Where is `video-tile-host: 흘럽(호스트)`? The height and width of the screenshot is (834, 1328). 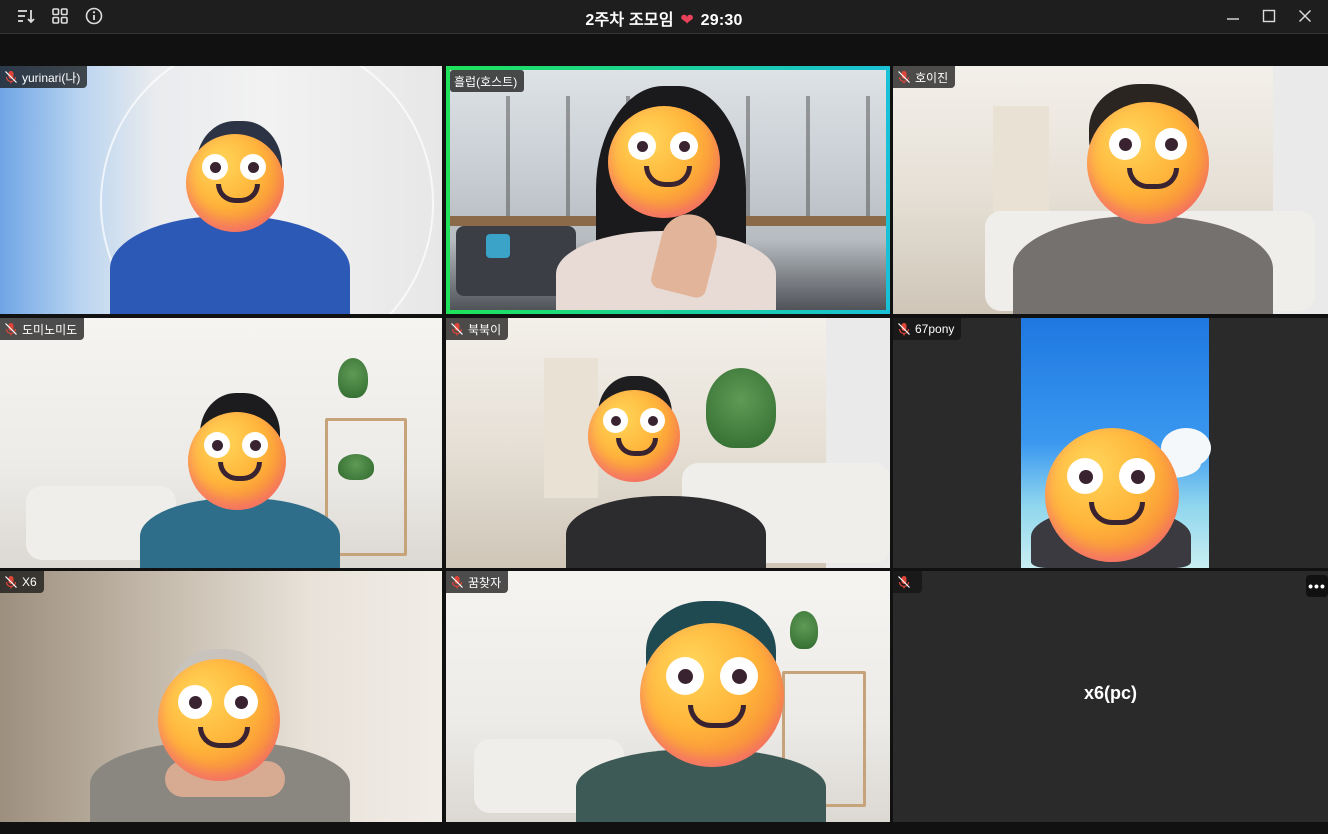 video-tile-host: 흘럽(호스트) is located at coordinates (668, 190).